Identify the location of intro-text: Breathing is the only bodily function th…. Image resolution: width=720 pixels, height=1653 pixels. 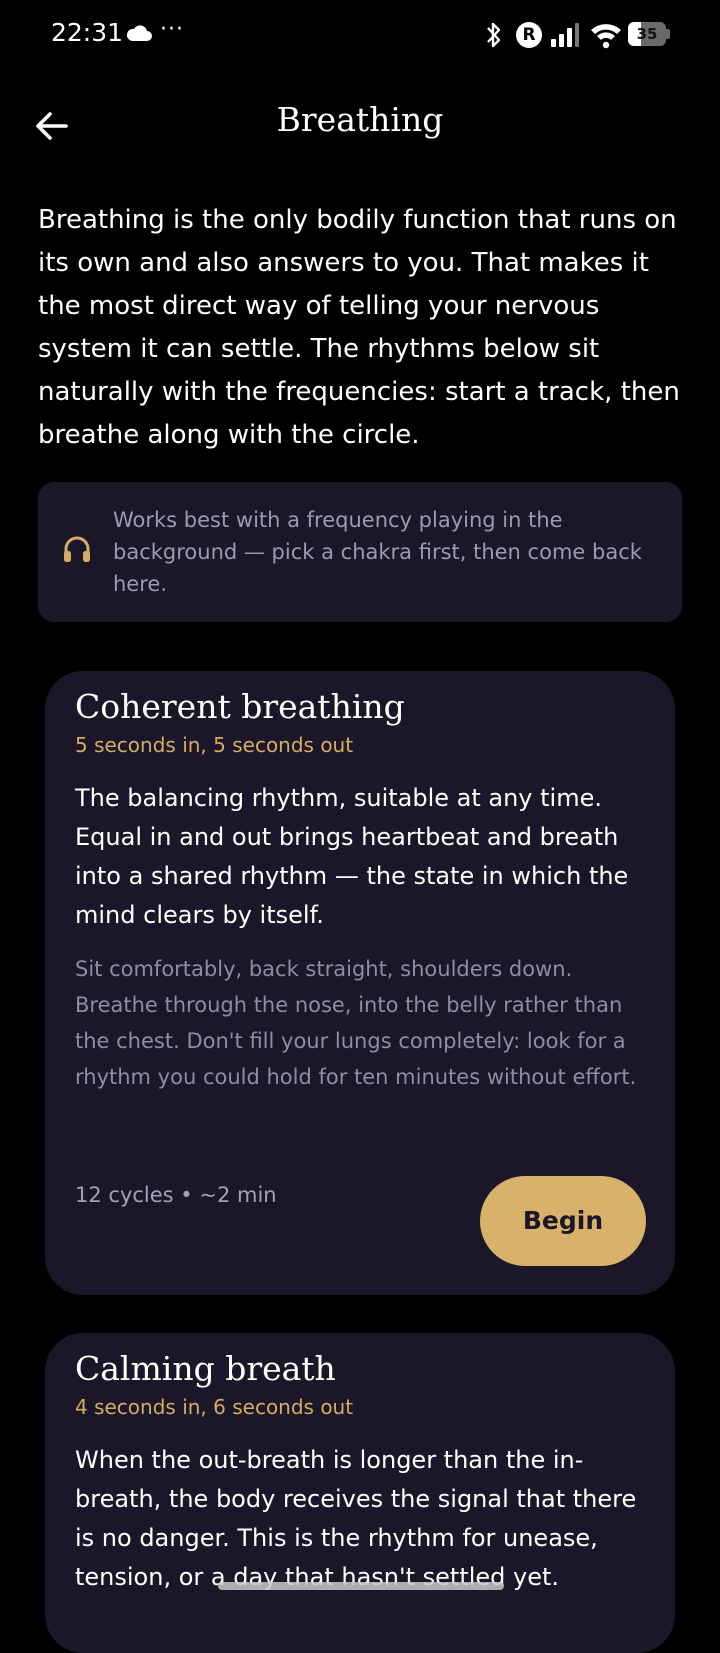
(359, 327).